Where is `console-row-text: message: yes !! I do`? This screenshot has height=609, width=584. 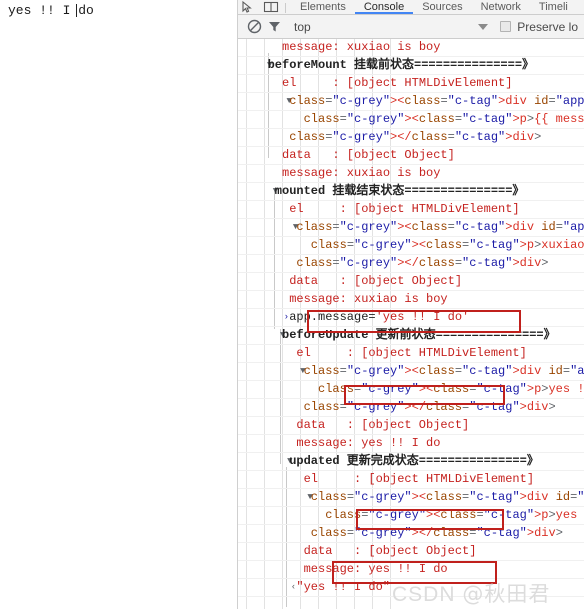
console-row-text: message: yes !! I do is located at coordinates (368, 443).